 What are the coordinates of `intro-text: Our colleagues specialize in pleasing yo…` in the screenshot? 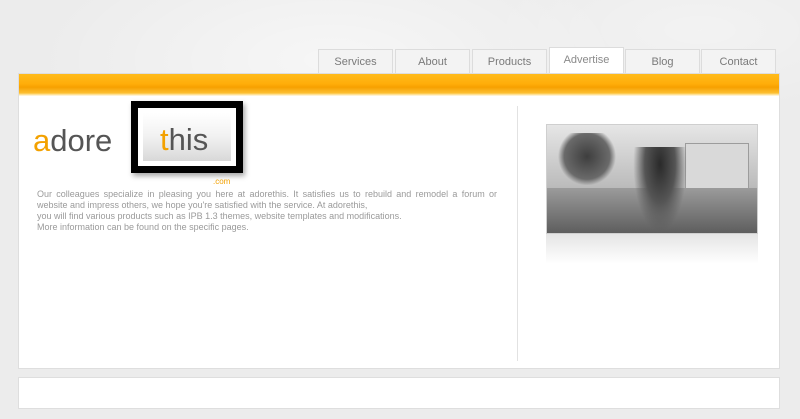 It's located at (267, 211).